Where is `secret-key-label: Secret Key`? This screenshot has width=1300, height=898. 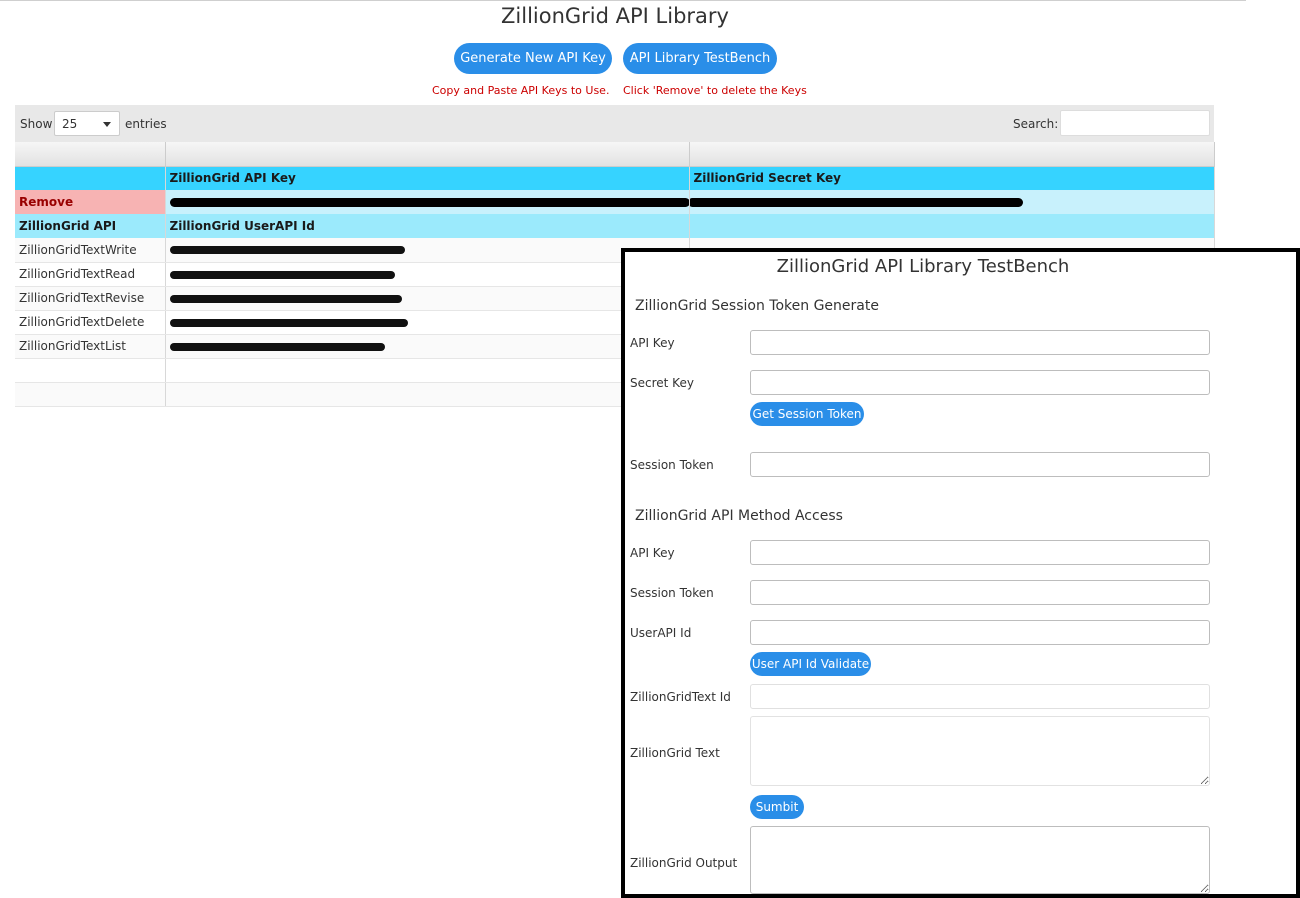
secret-key-label: Secret Key is located at coordinates (662, 383).